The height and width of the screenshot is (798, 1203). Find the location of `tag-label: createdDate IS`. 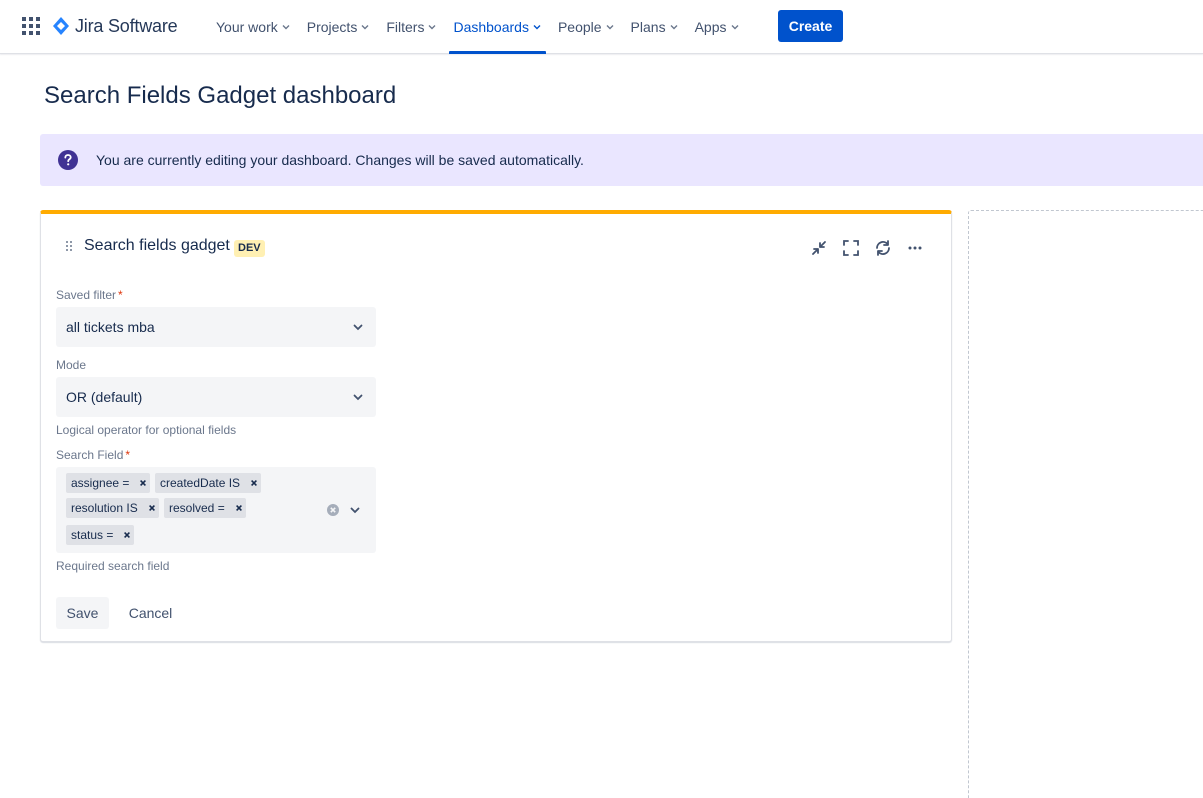

tag-label: createdDate IS is located at coordinates (200, 483).